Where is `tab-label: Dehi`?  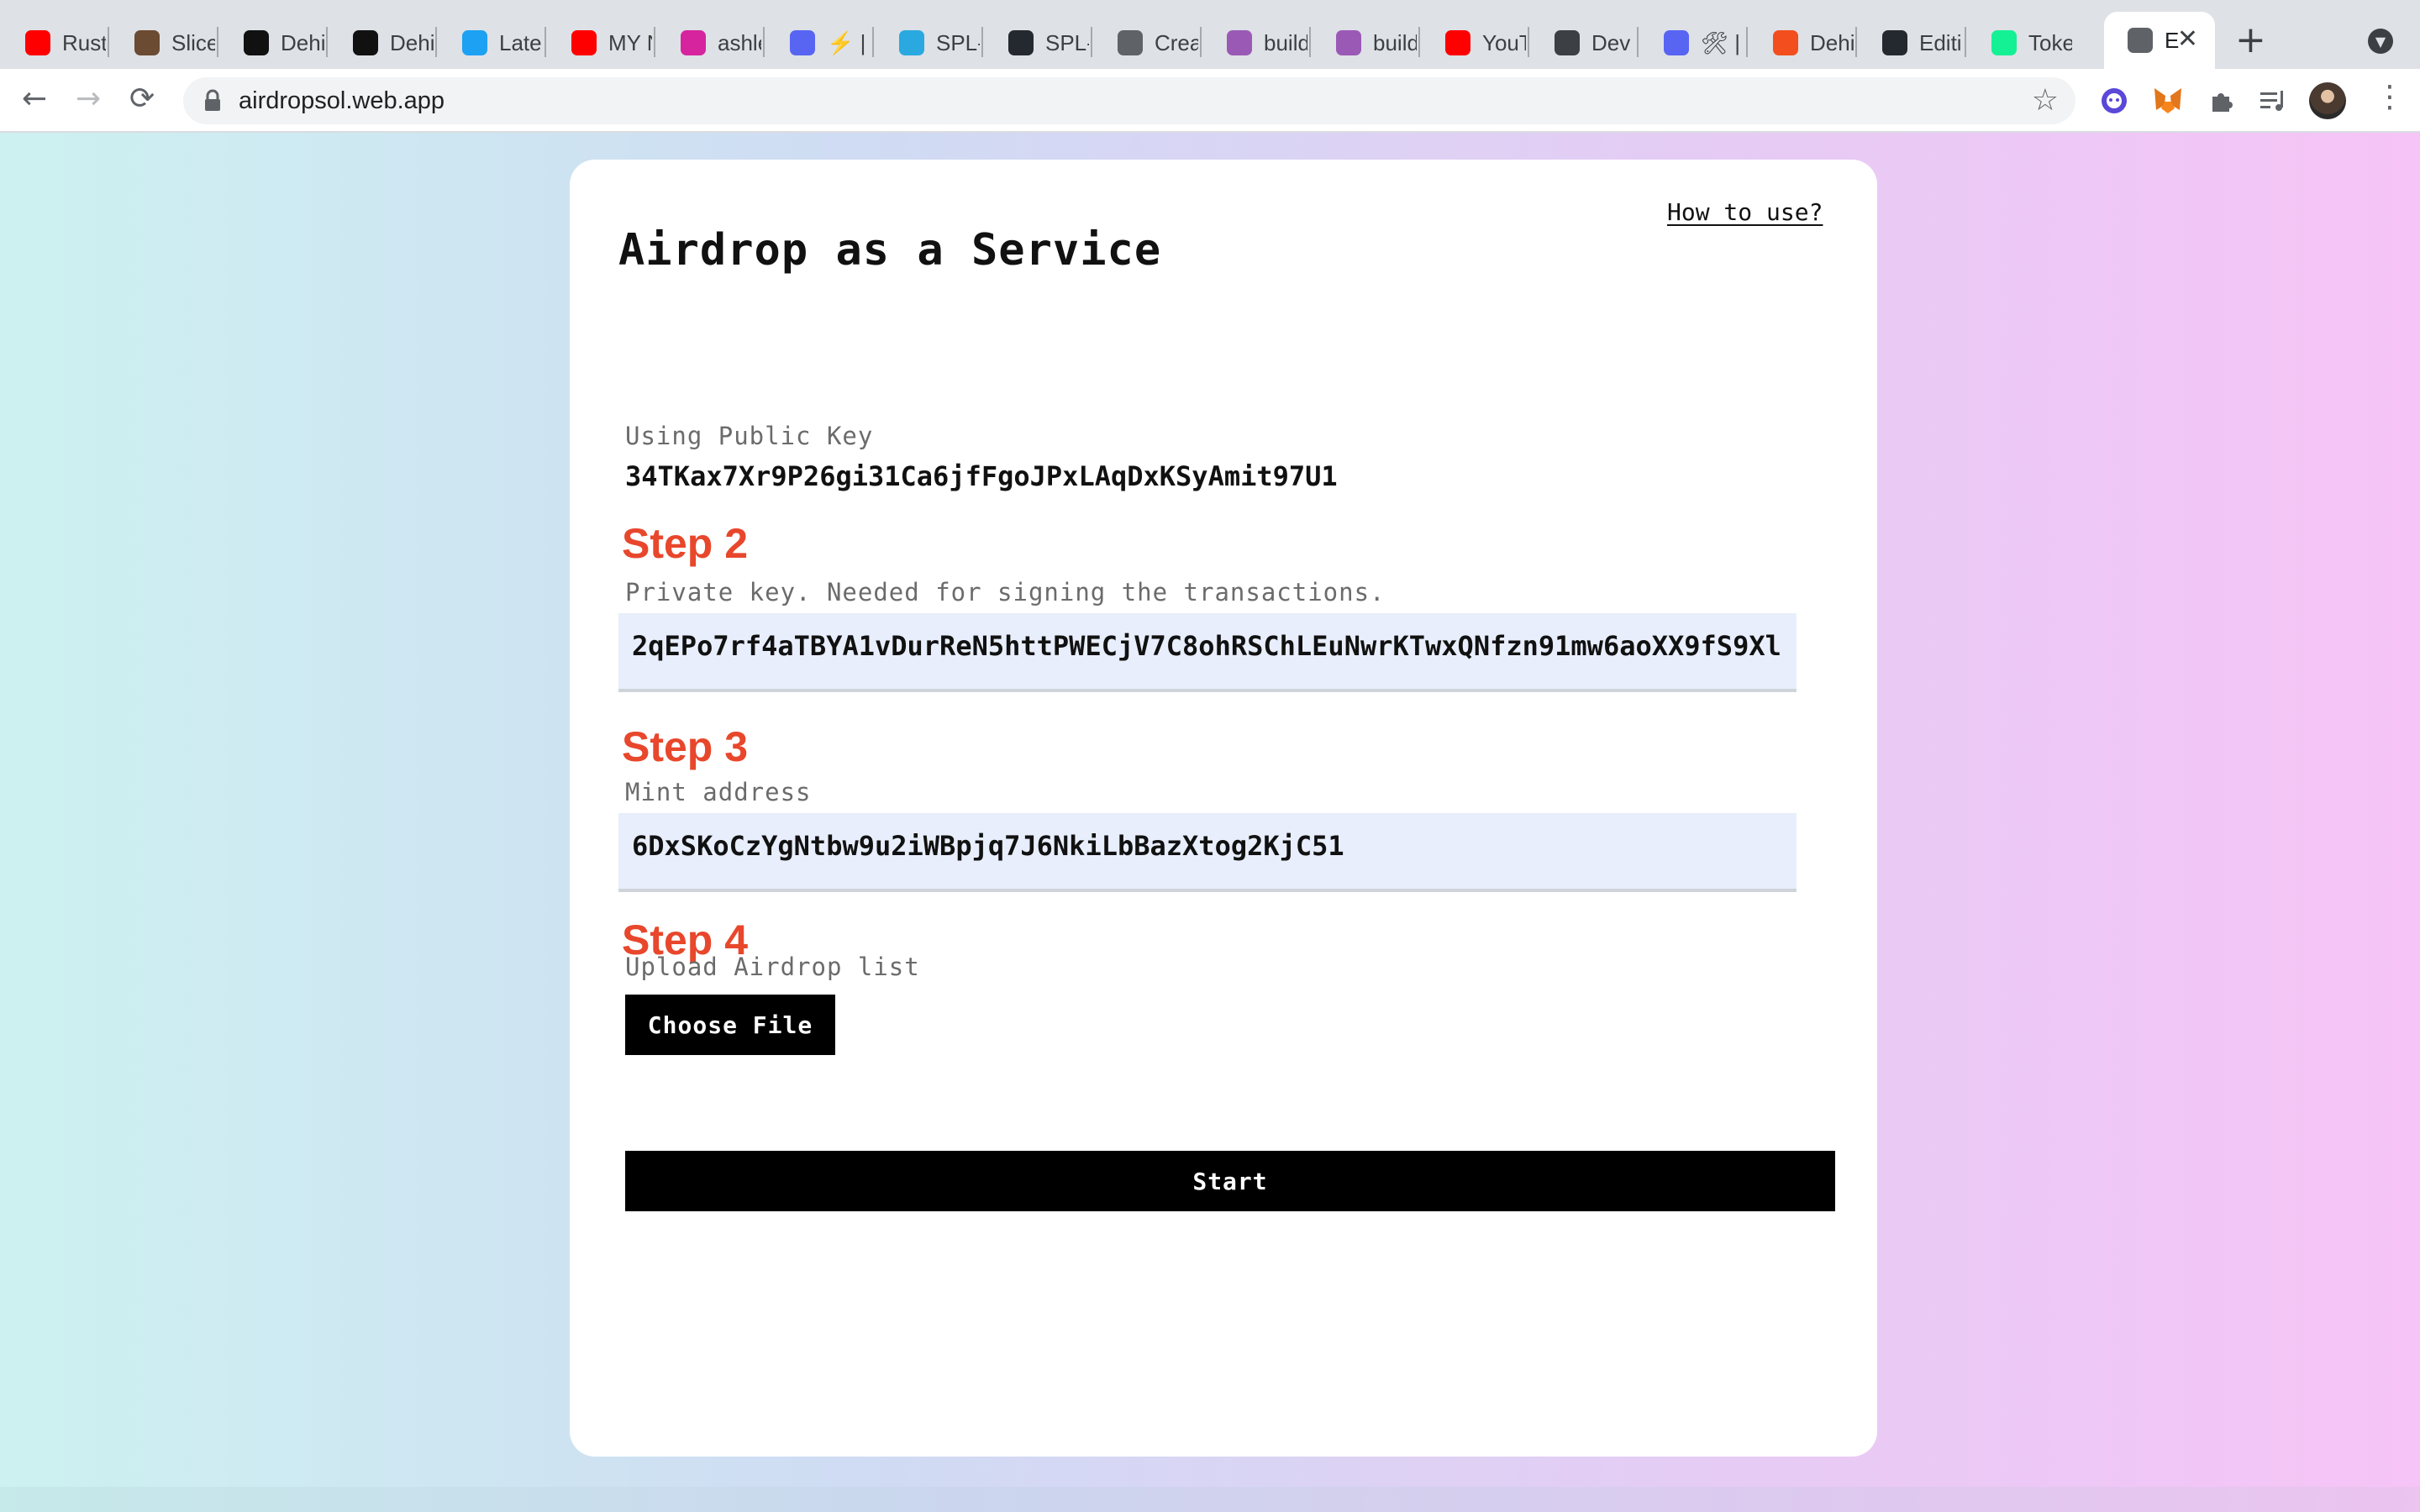 tab-label: Dehi is located at coordinates (412, 42).